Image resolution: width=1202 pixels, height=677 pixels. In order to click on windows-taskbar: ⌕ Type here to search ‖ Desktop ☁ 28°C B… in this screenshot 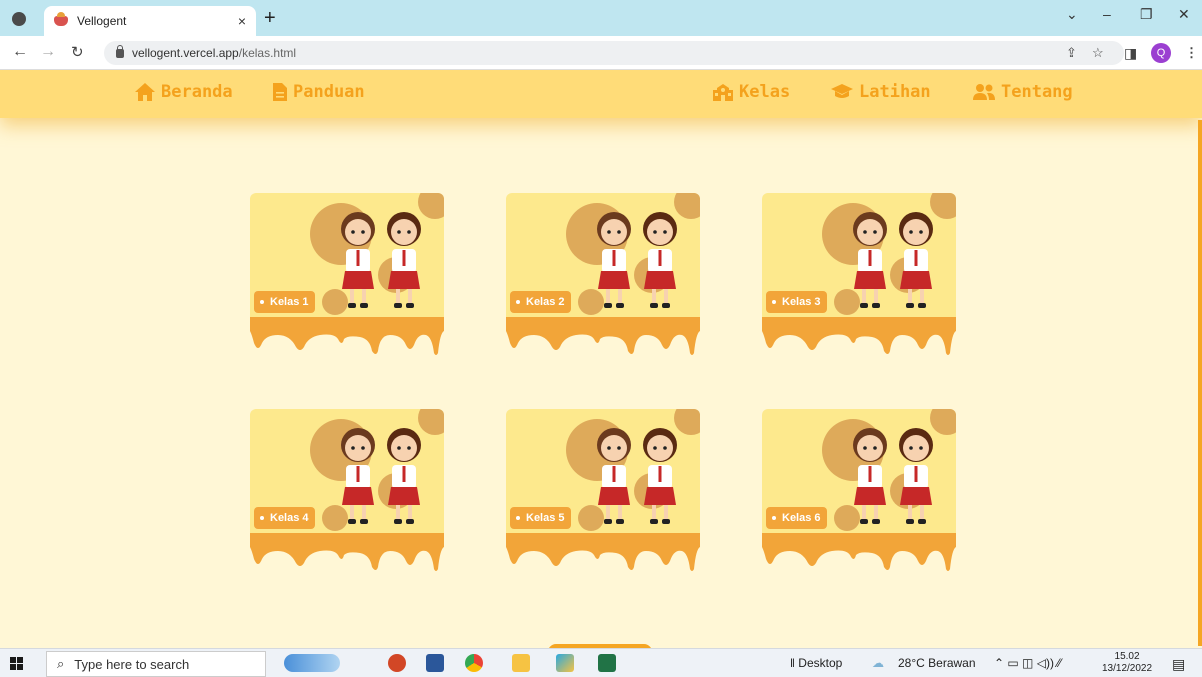, I will do `click(601, 662)`.